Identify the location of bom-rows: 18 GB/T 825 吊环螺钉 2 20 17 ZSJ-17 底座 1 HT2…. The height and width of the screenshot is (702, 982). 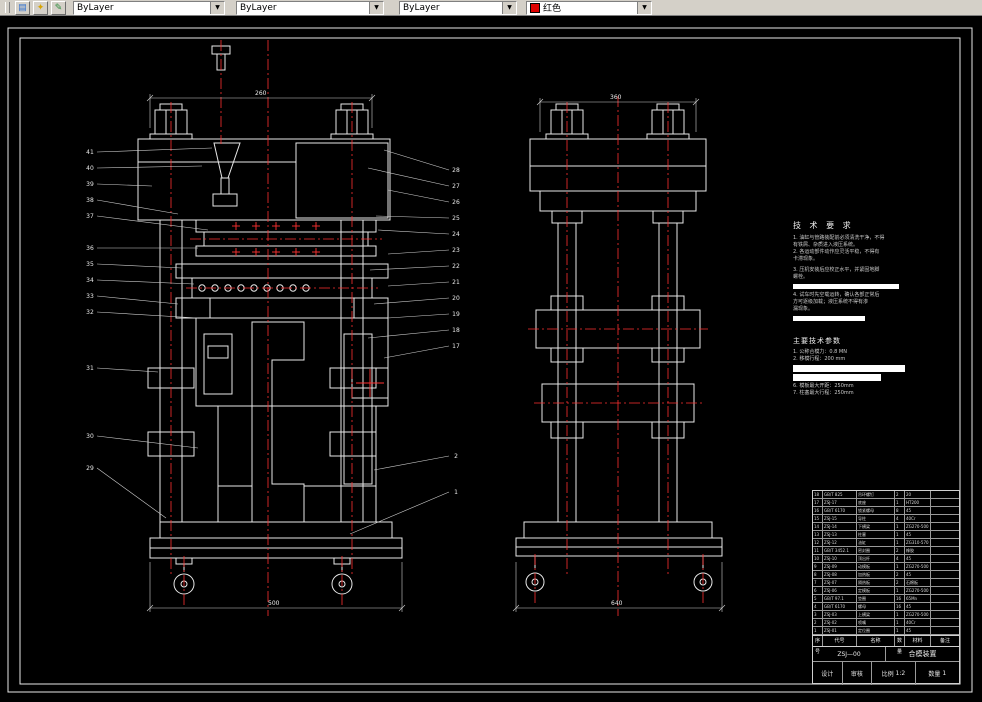
(886, 563).